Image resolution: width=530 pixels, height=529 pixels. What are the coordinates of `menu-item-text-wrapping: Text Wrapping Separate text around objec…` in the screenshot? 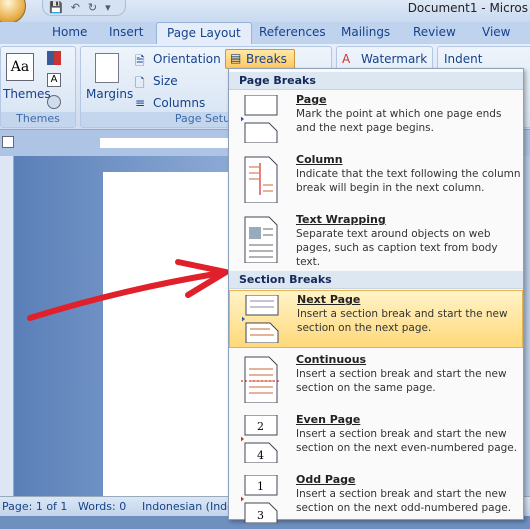 It's located at (376, 240).